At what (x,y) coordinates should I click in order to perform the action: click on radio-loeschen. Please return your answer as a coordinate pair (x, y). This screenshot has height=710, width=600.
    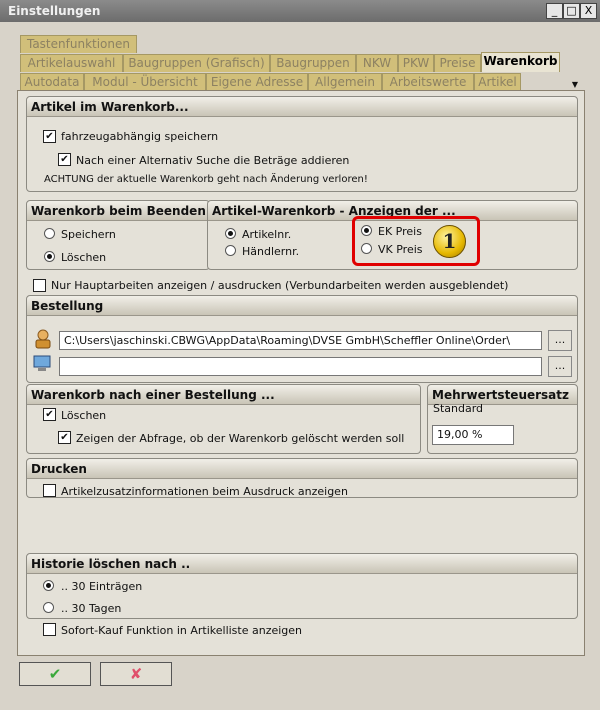
    Looking at the image, I should click on (49, 256).